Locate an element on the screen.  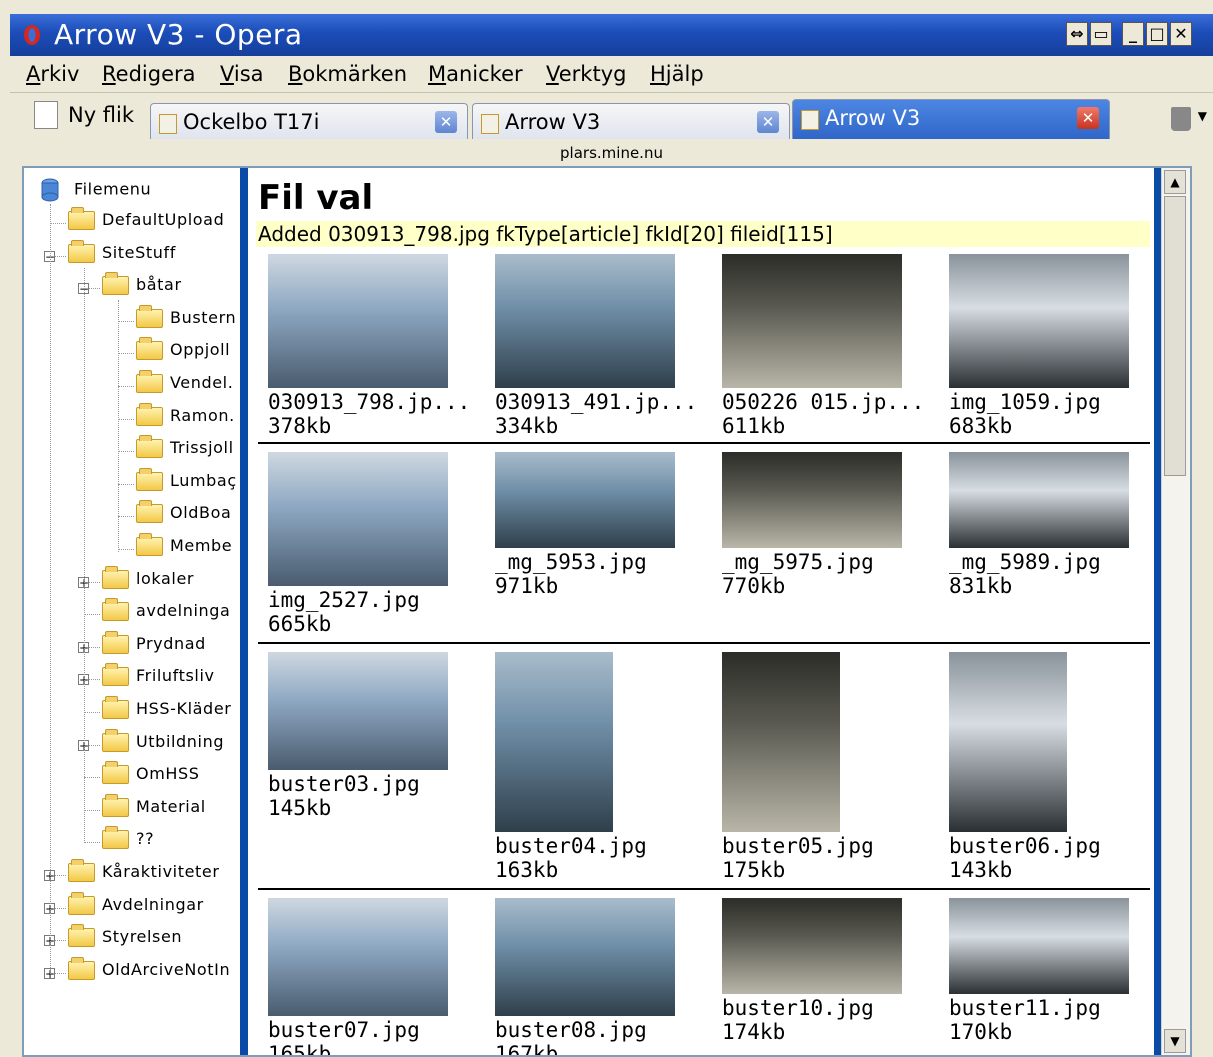
scrollbar-thumb is located at coordinates (1175, 336).